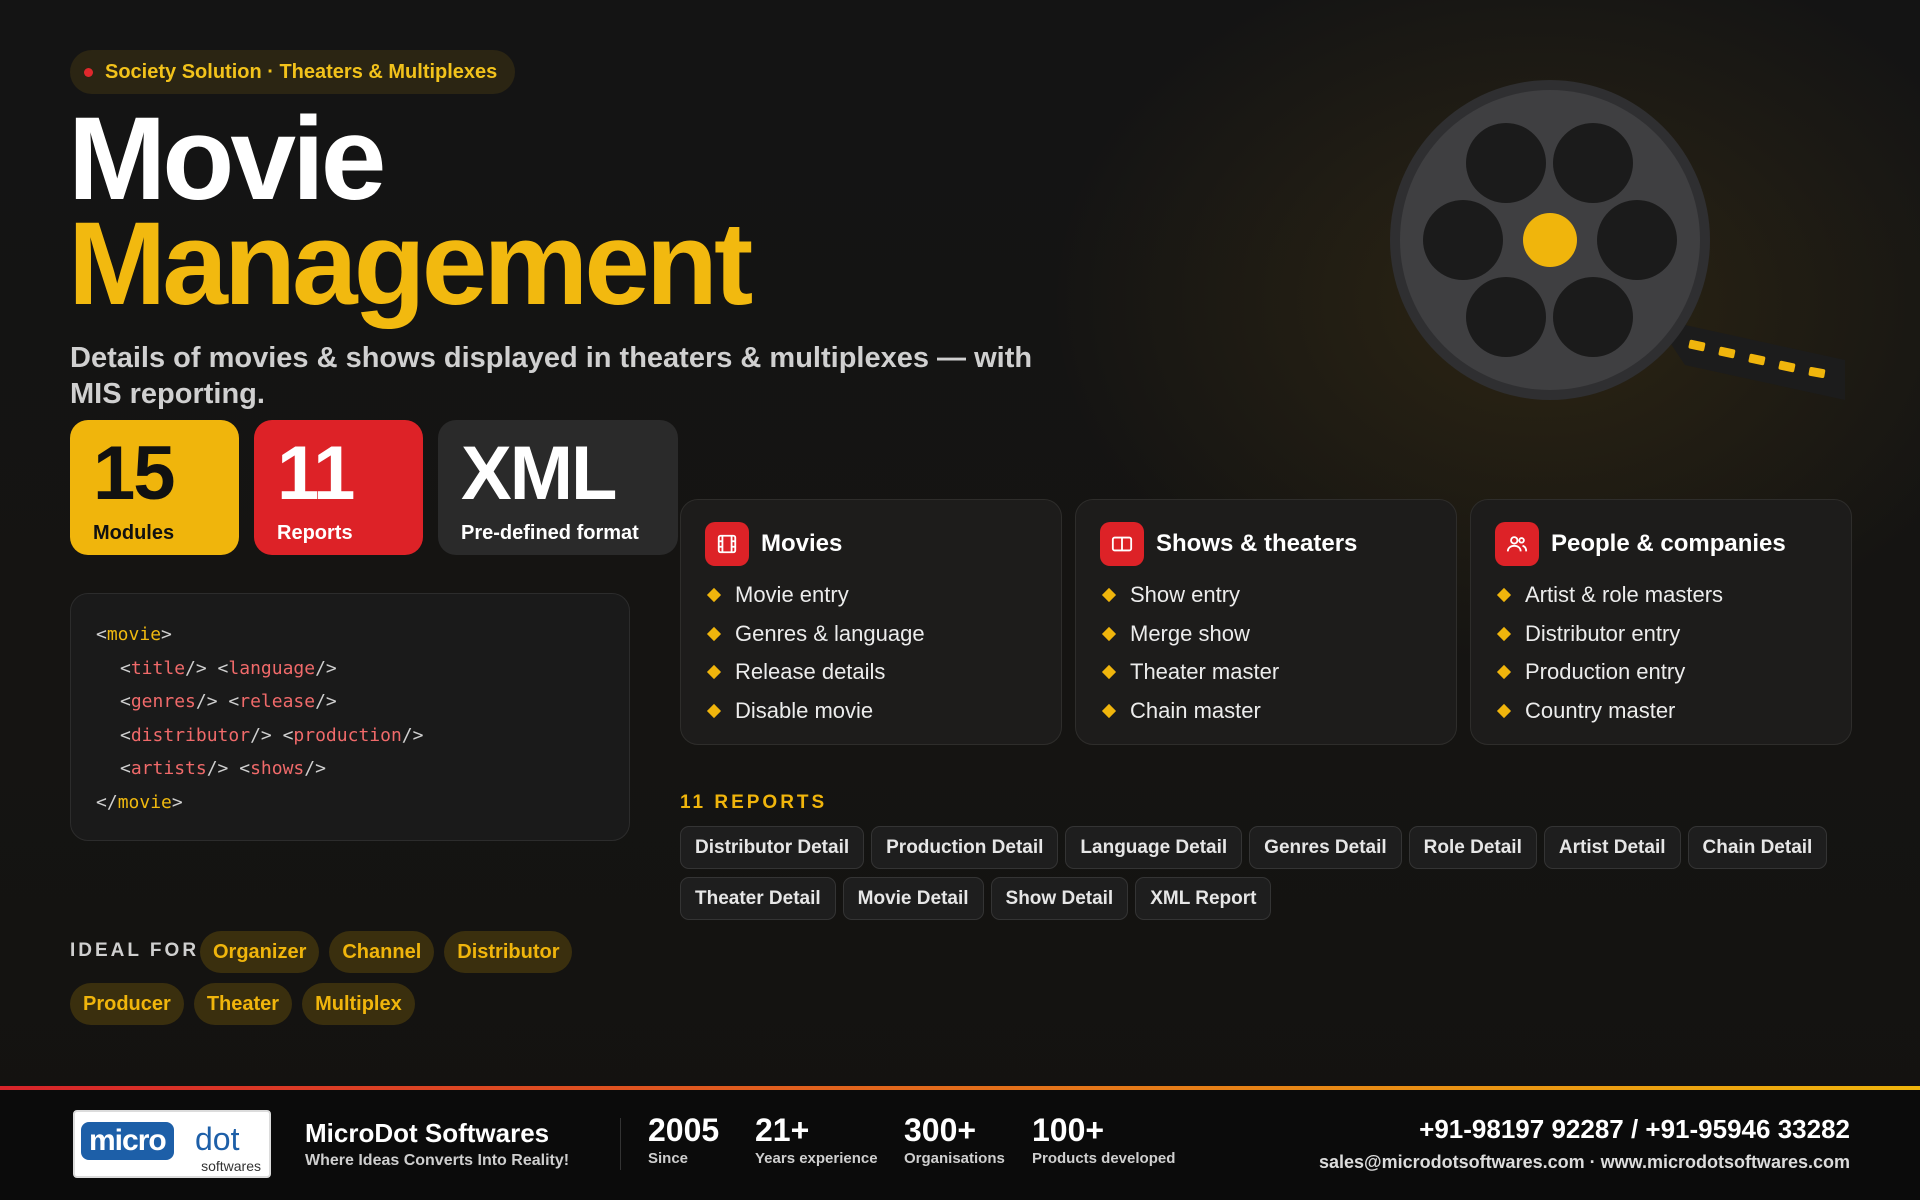 This screenshot has width=1920, height=1200. I want to click on code-tag: genres, so click(163, 701).